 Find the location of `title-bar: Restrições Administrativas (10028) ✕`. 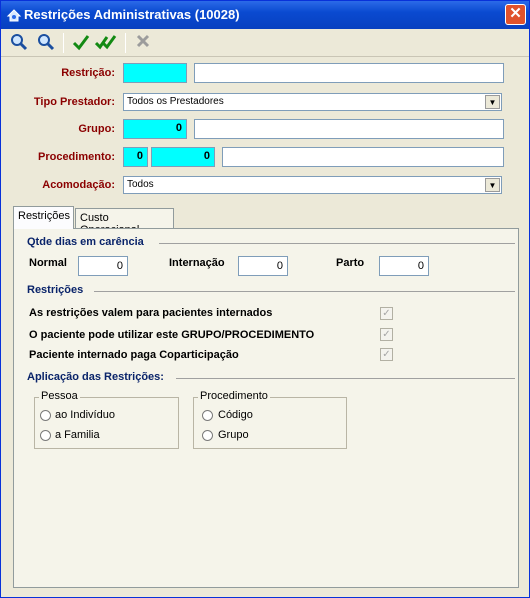

title-bar: Restrições Administrativas (10028) ✕ is located at coordinates (265, 15).